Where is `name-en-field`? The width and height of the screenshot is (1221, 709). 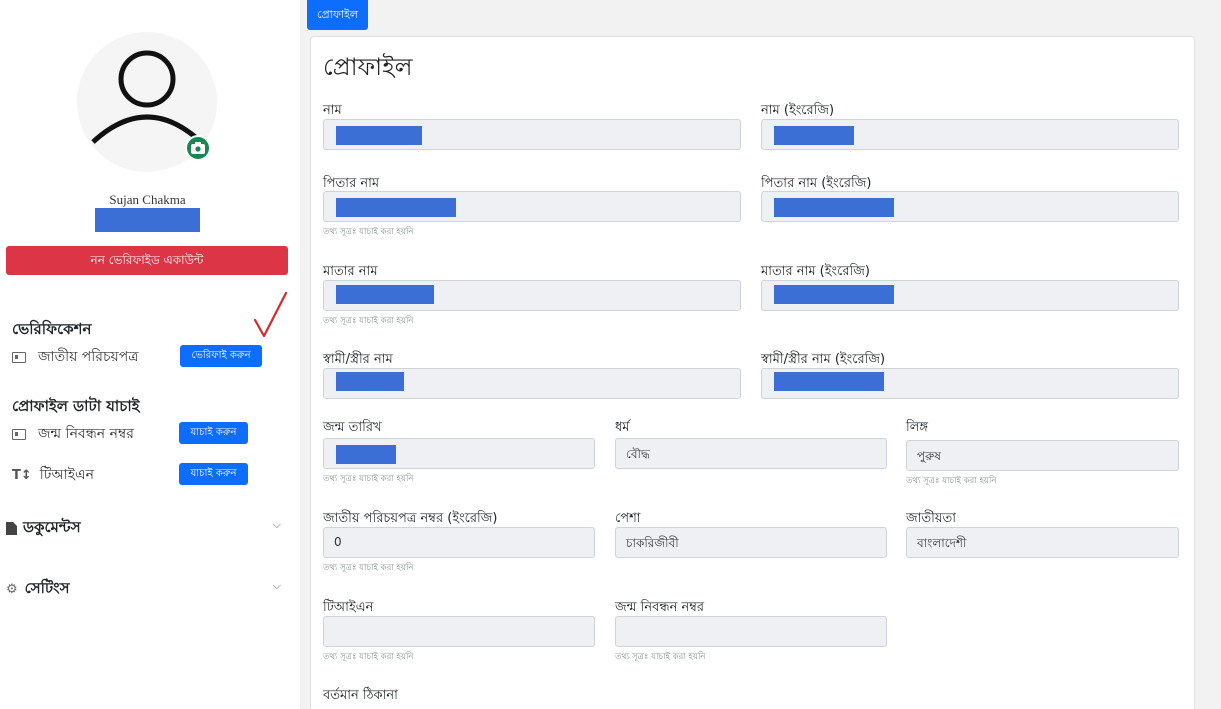 name-en-field is located at coordinates (970, 134).